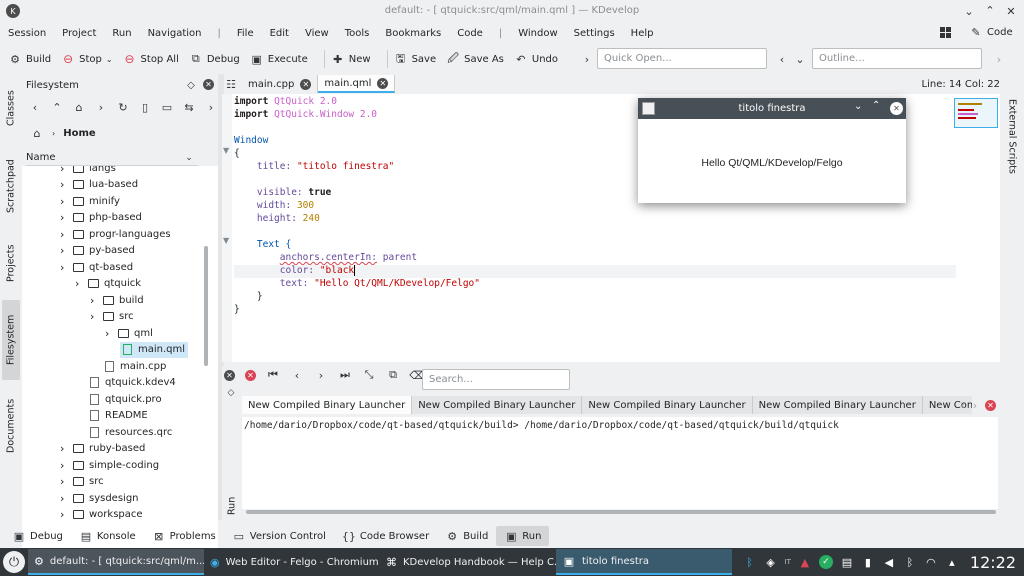  What do you see at coordinates (214, 59) in the screenshot?
I see `debug-button: ⧉ Debug` at bounding box center [214, 59].